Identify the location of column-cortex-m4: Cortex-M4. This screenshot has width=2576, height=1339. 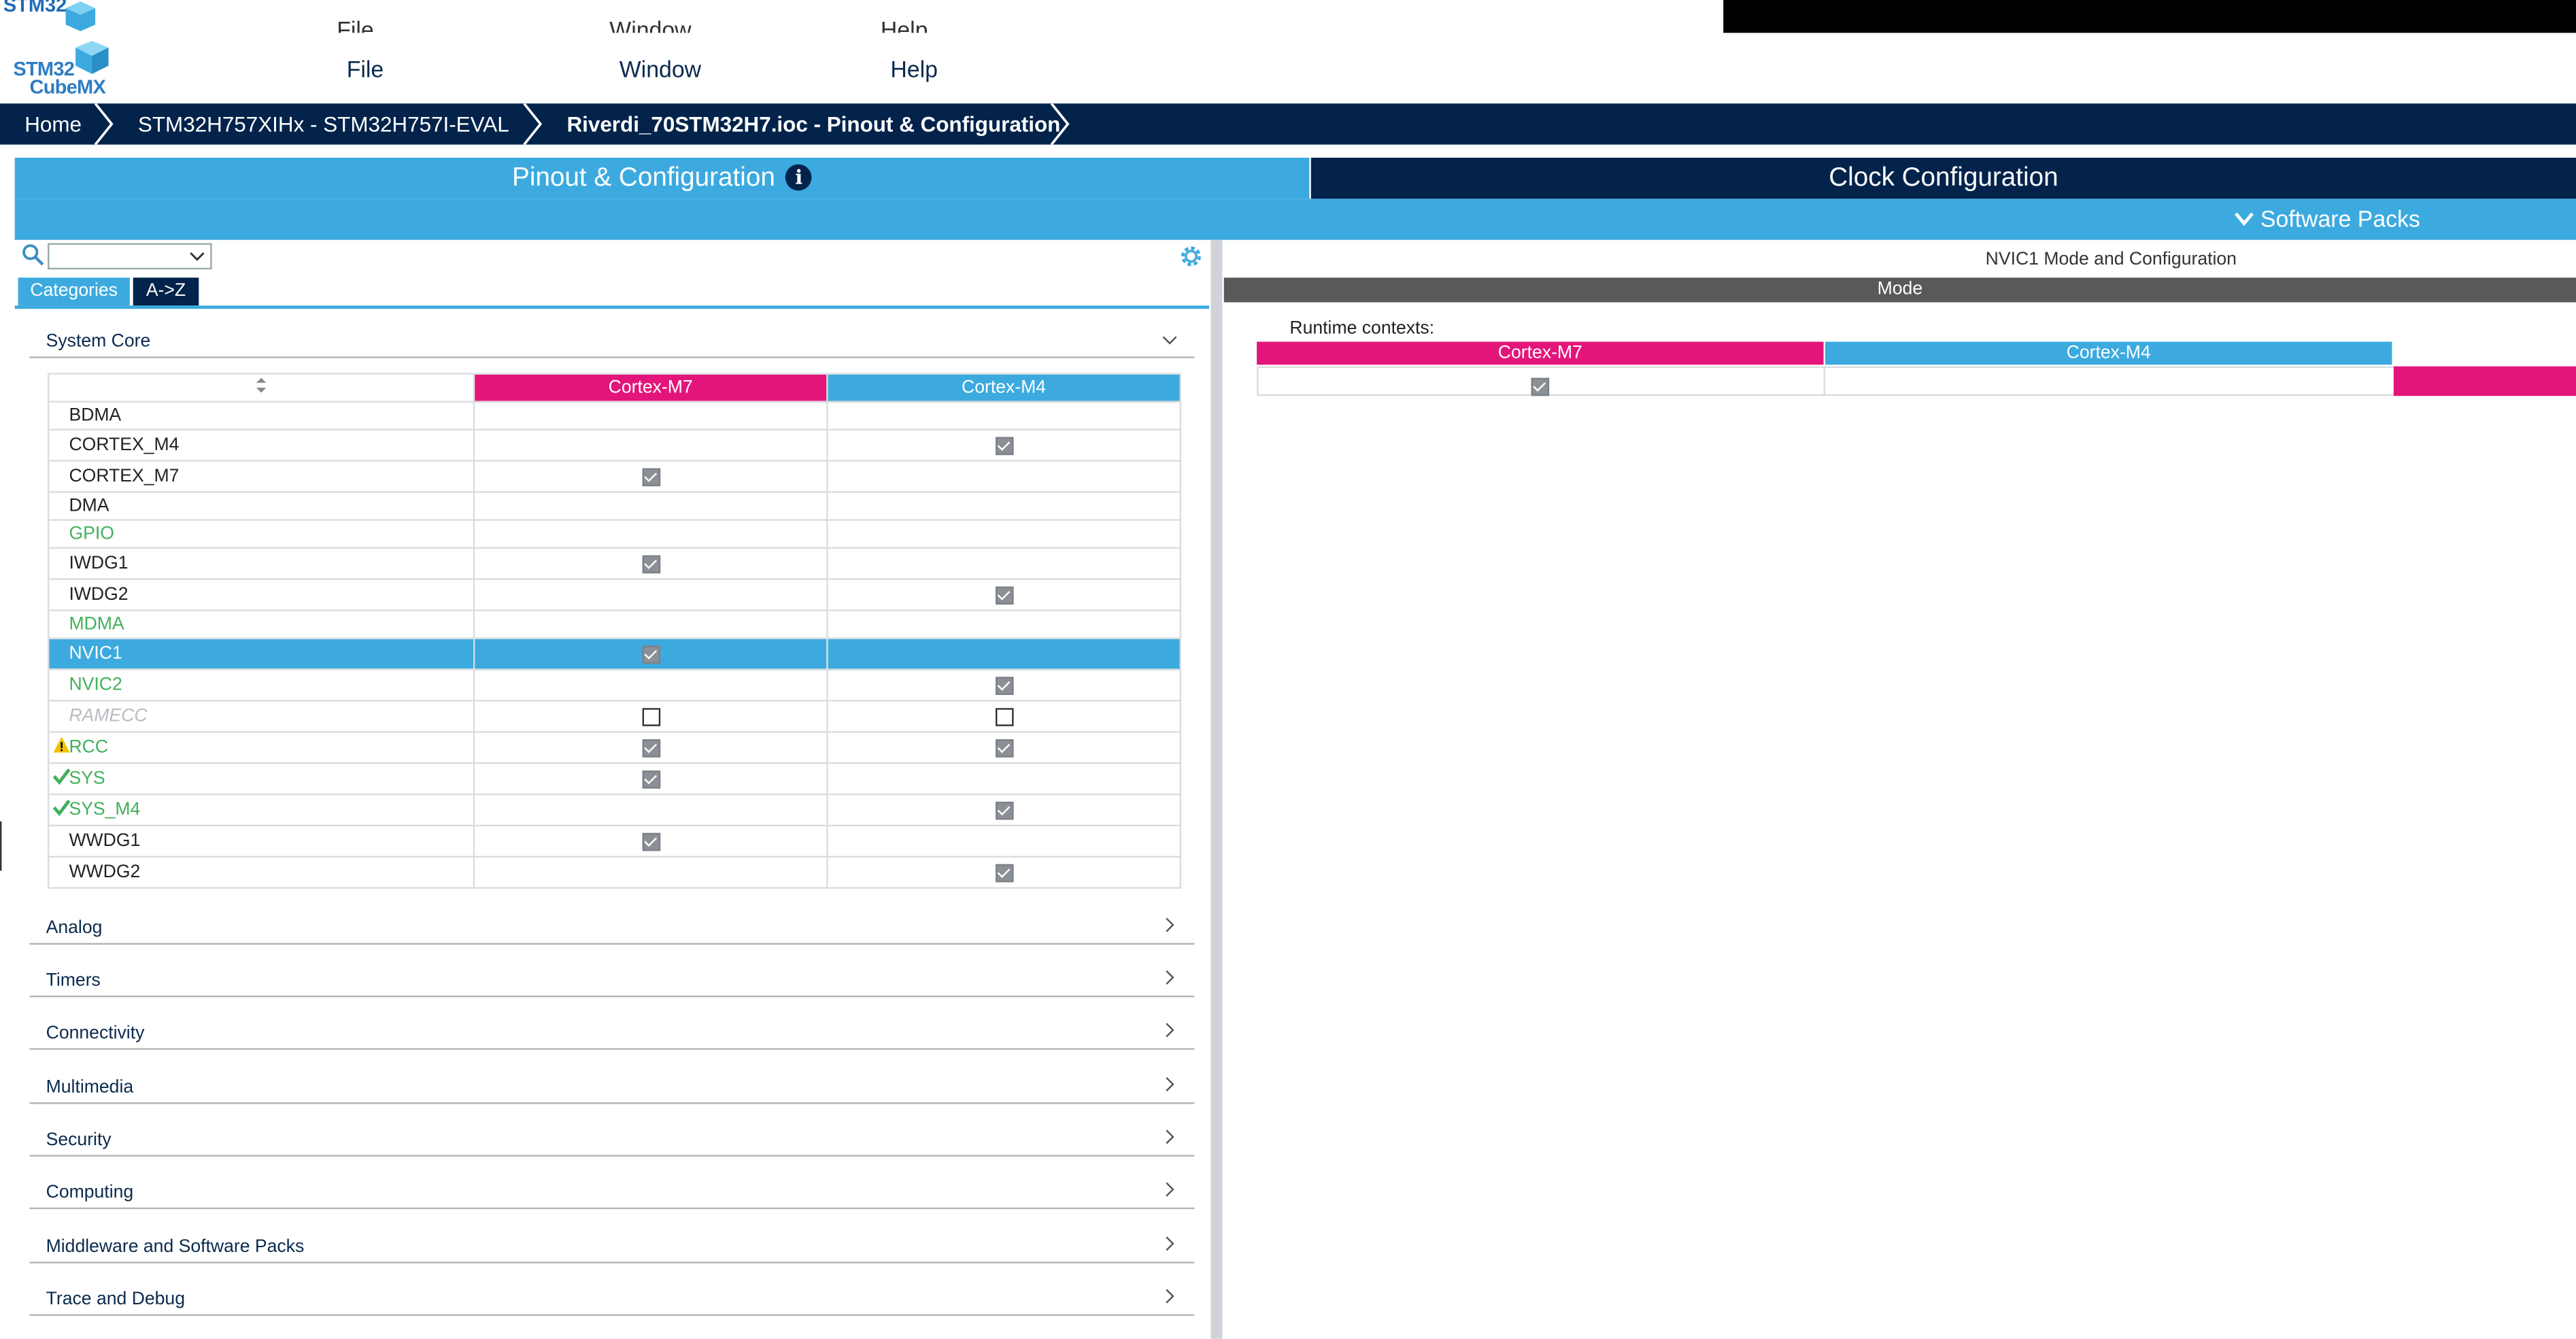
(1003, 388).